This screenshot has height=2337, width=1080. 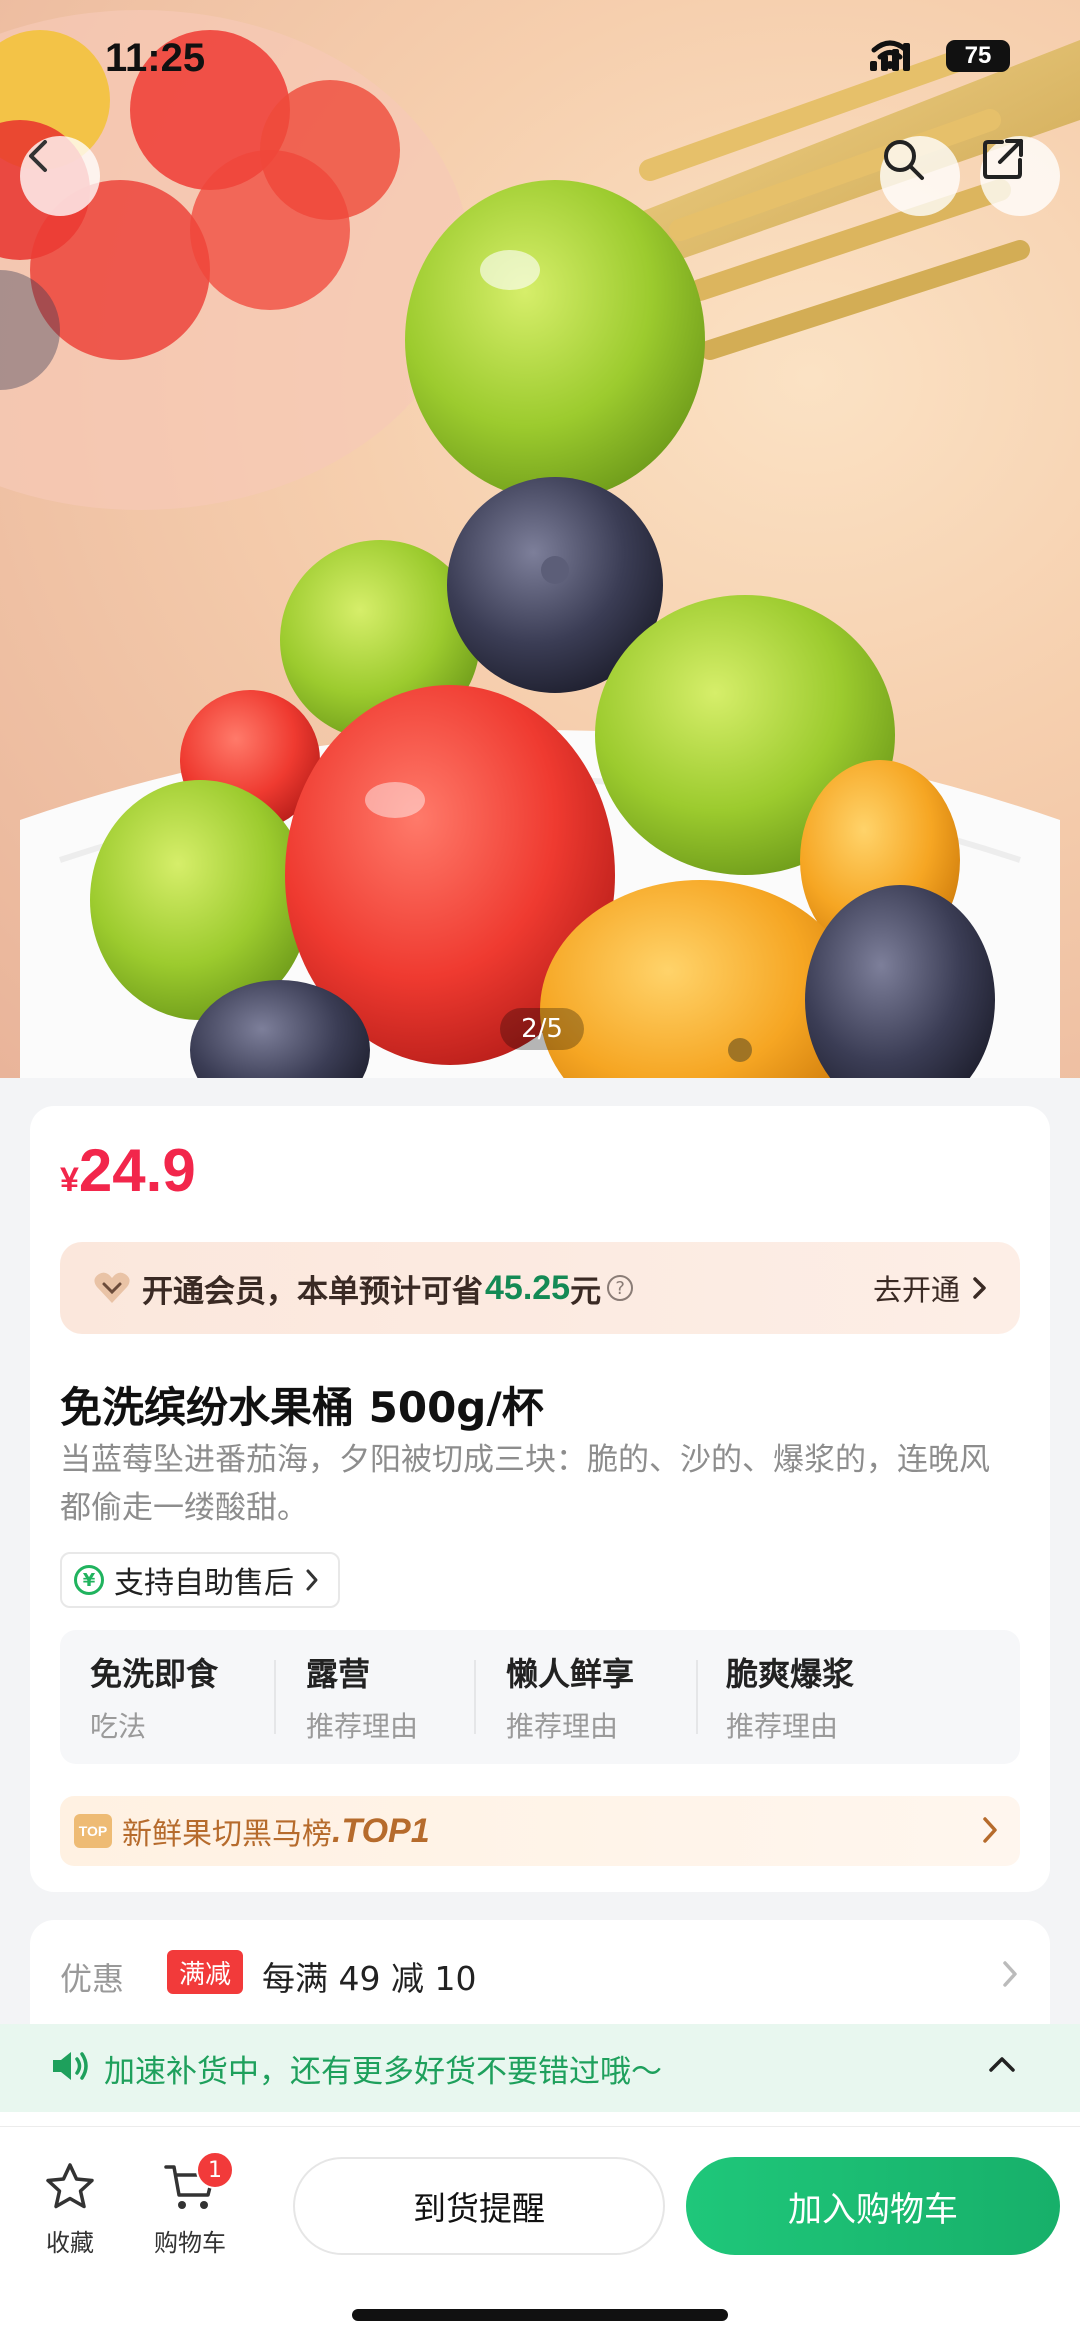 What do you see at coordinates (542, 1029) in the screenshot?
I see `image-counter: 2/5` at bounding box center [542, 1029].